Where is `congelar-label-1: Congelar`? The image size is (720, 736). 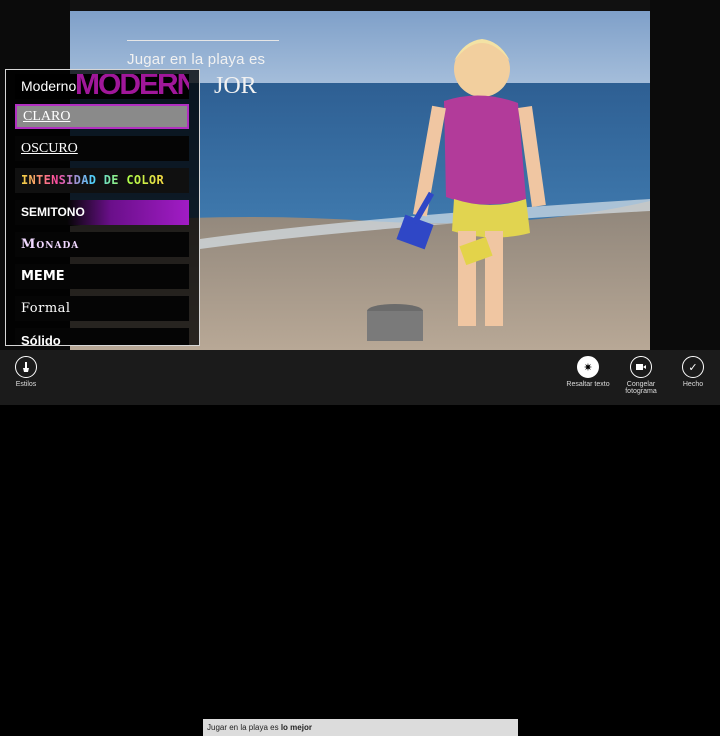
congelar-label-1: Congelar is located at coordinates (641, 384).